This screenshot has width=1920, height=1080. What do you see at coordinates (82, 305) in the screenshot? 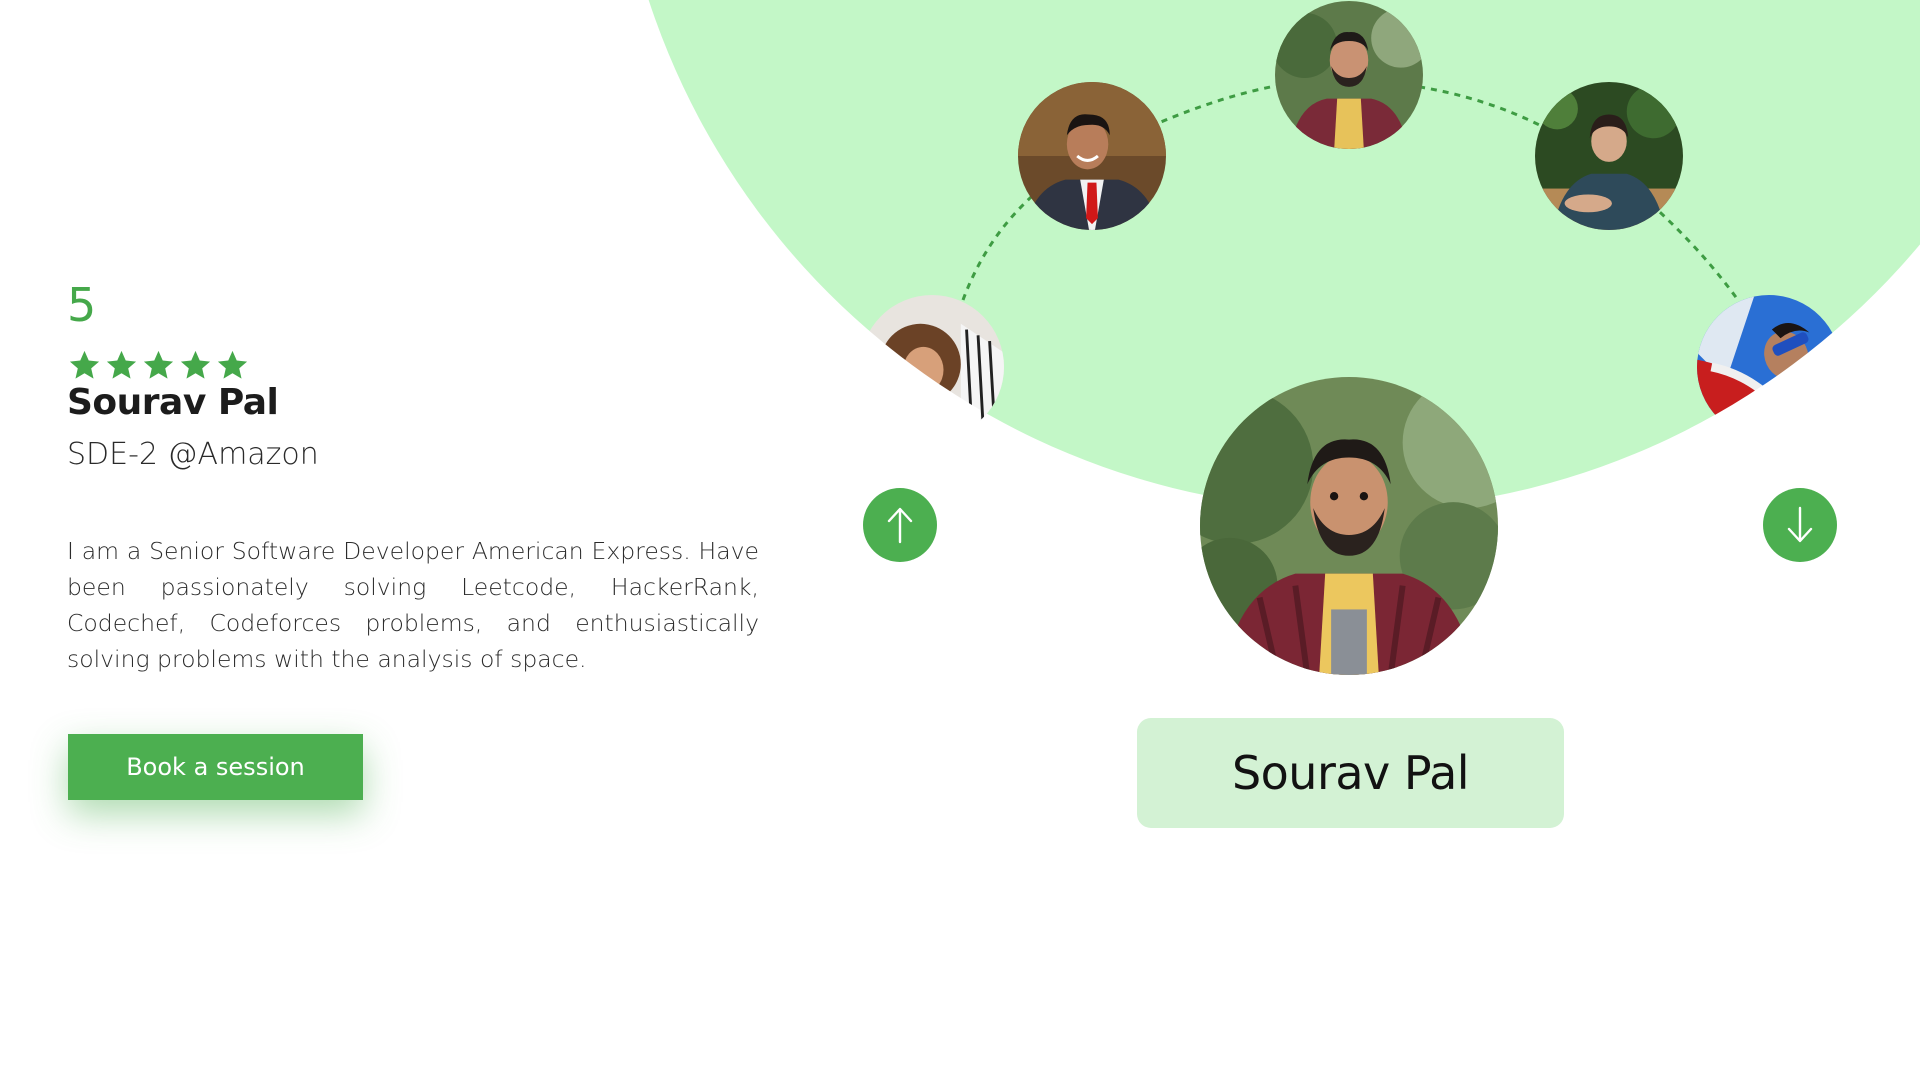
I see `rating-value: 5` at bounding box center [82, 305].